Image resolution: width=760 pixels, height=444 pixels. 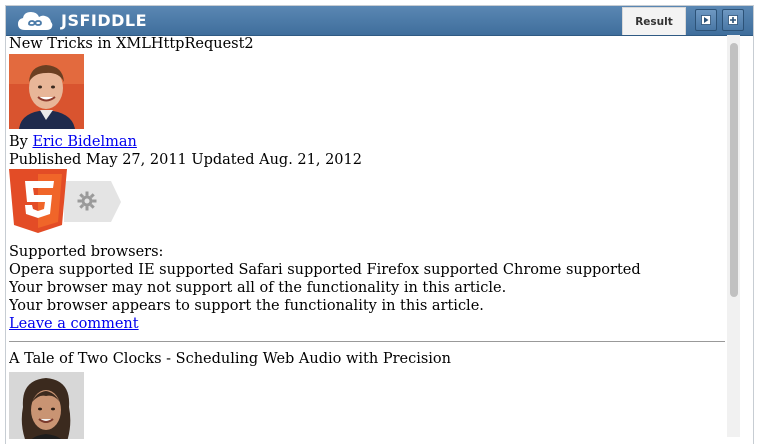 I want to click on plus-icon, so click(x=733, y=20).